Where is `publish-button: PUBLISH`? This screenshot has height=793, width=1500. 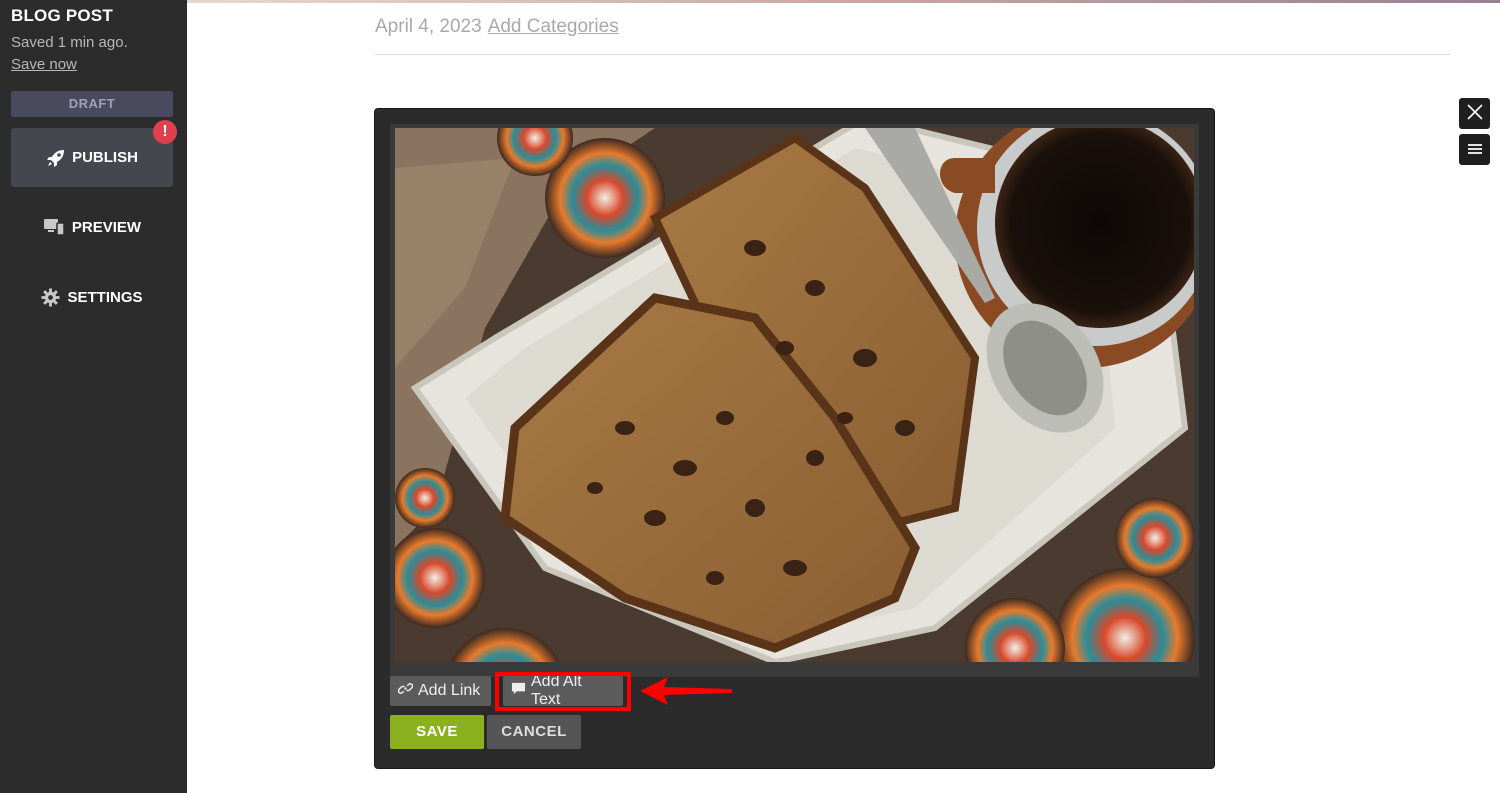 publish-button: PUBLISH is located at coordinates (92, 157).